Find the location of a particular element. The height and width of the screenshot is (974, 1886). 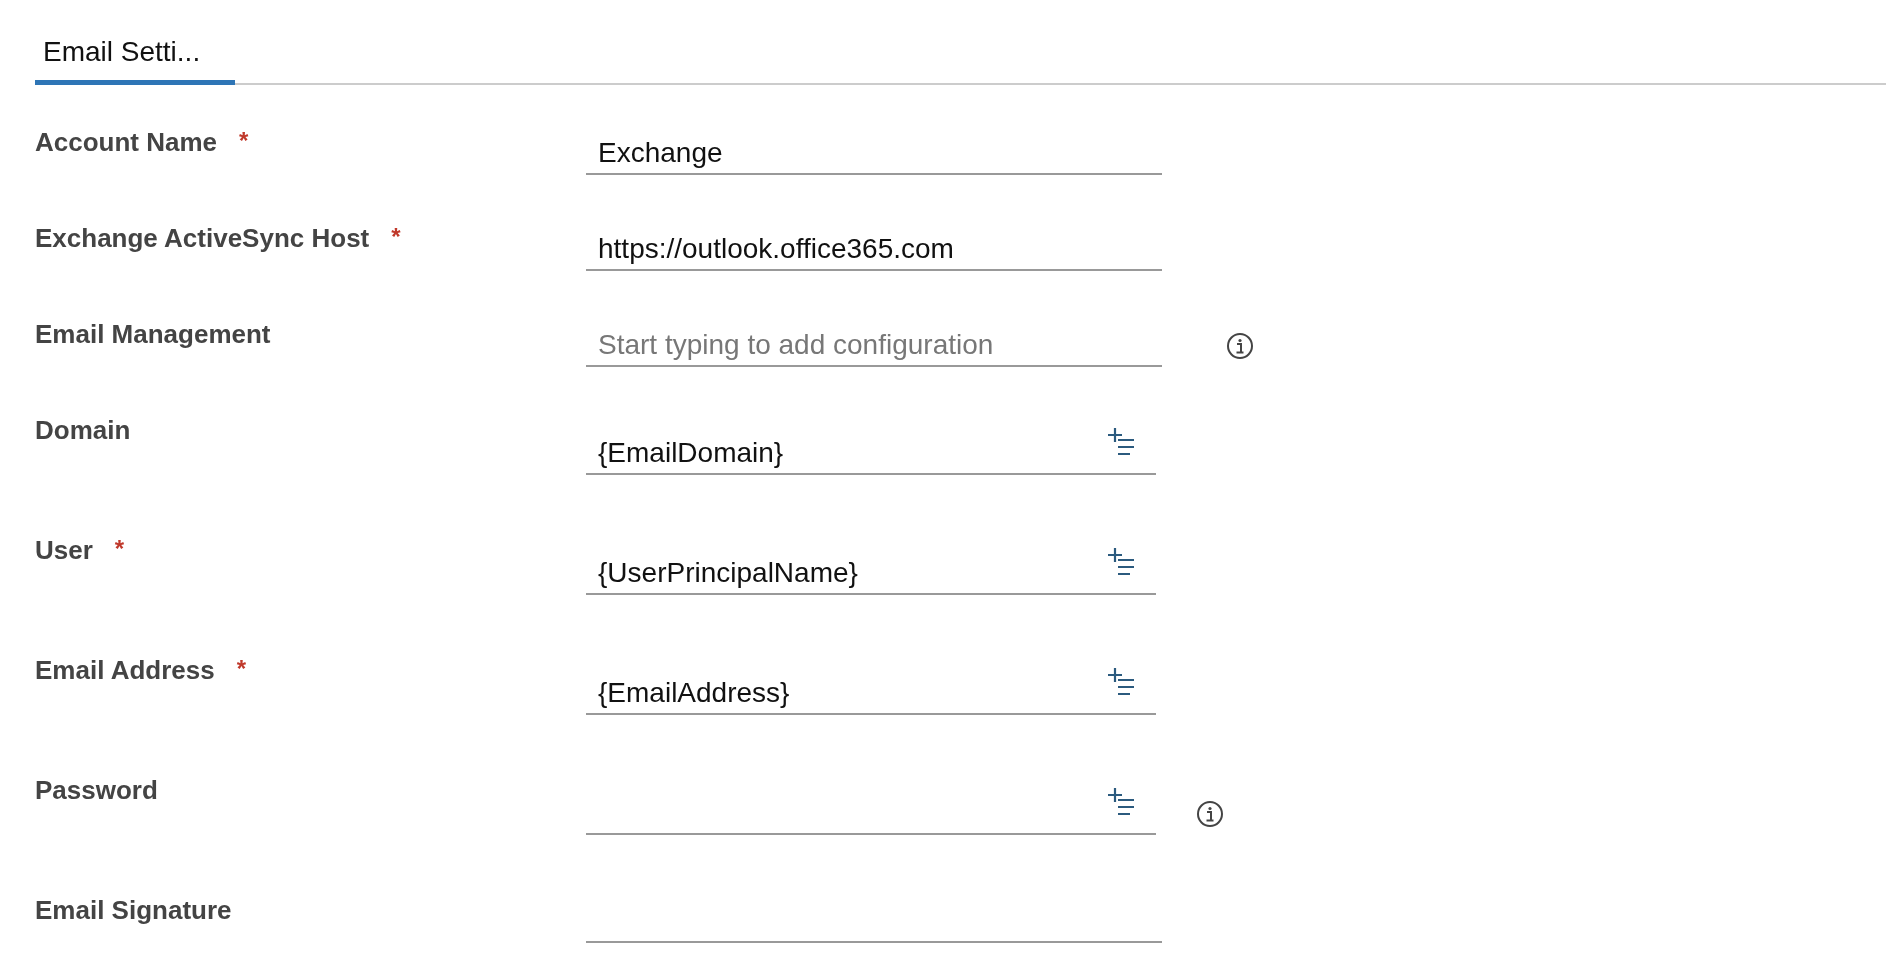

input-field: https://outlook.office365.com is located at coordinates (874, 250).